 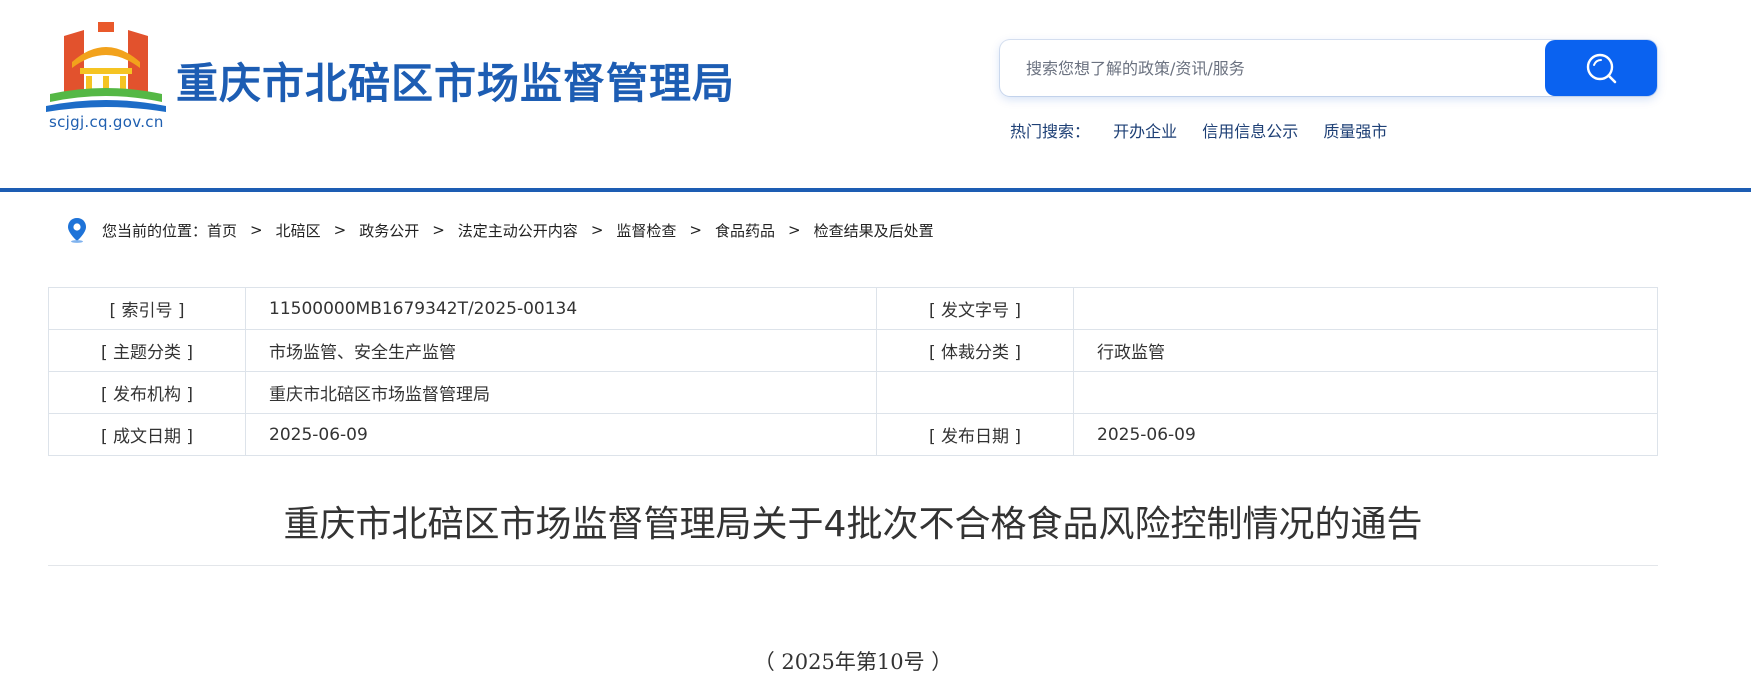 What do you see at coordinates (147, 434) in the screenshot?
I see `created-date-label: [ 成文日期 ]` at bounding box center [147, 434].